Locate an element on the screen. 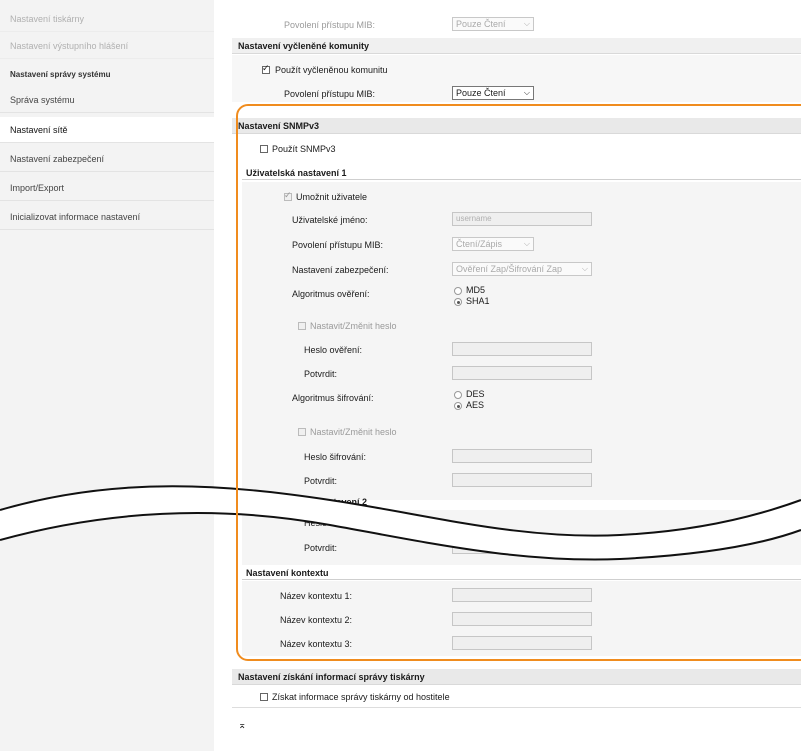 The image size is (801, 751). context-name-3-input is located at coordinates (522, 643).